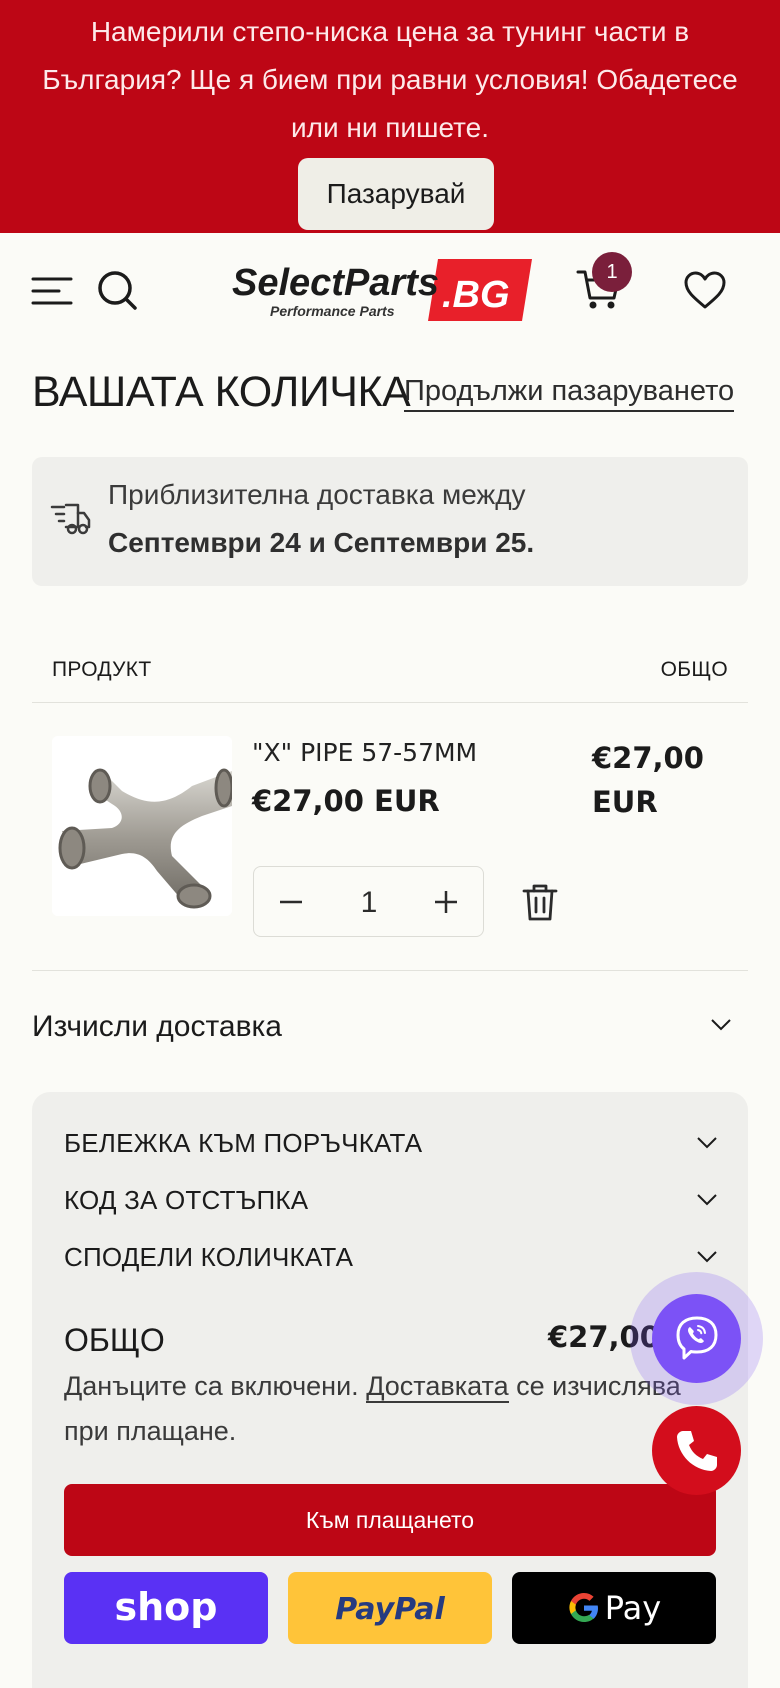 This screenshot has height=1688, width=780. I want to click on shop-pay-label: shop, so click(166, 1607).